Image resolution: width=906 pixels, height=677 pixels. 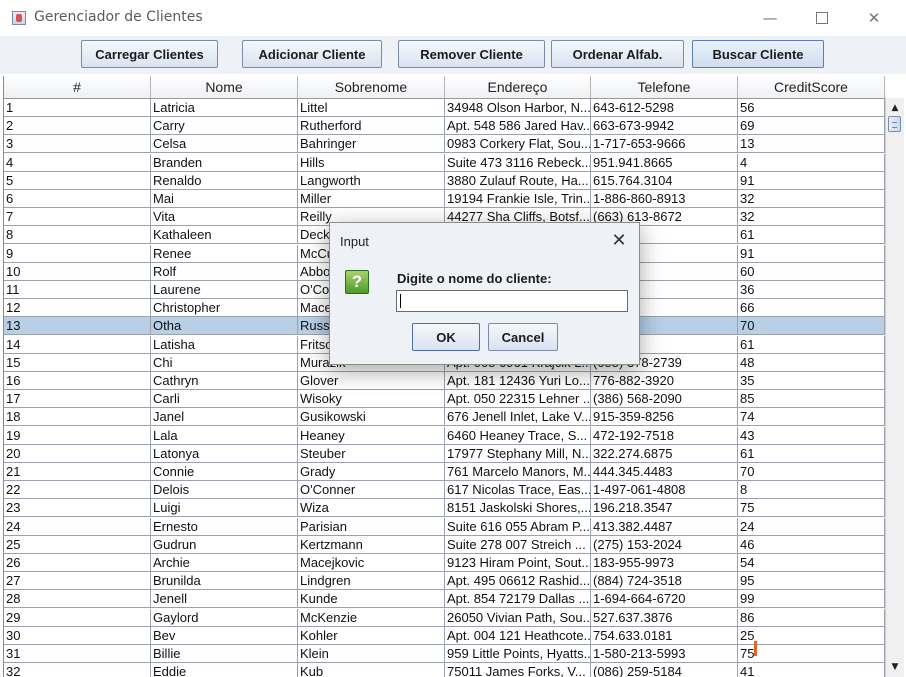 I want to click on scroll-up-arrow-icon: ▲, so click(x=895, y=108).